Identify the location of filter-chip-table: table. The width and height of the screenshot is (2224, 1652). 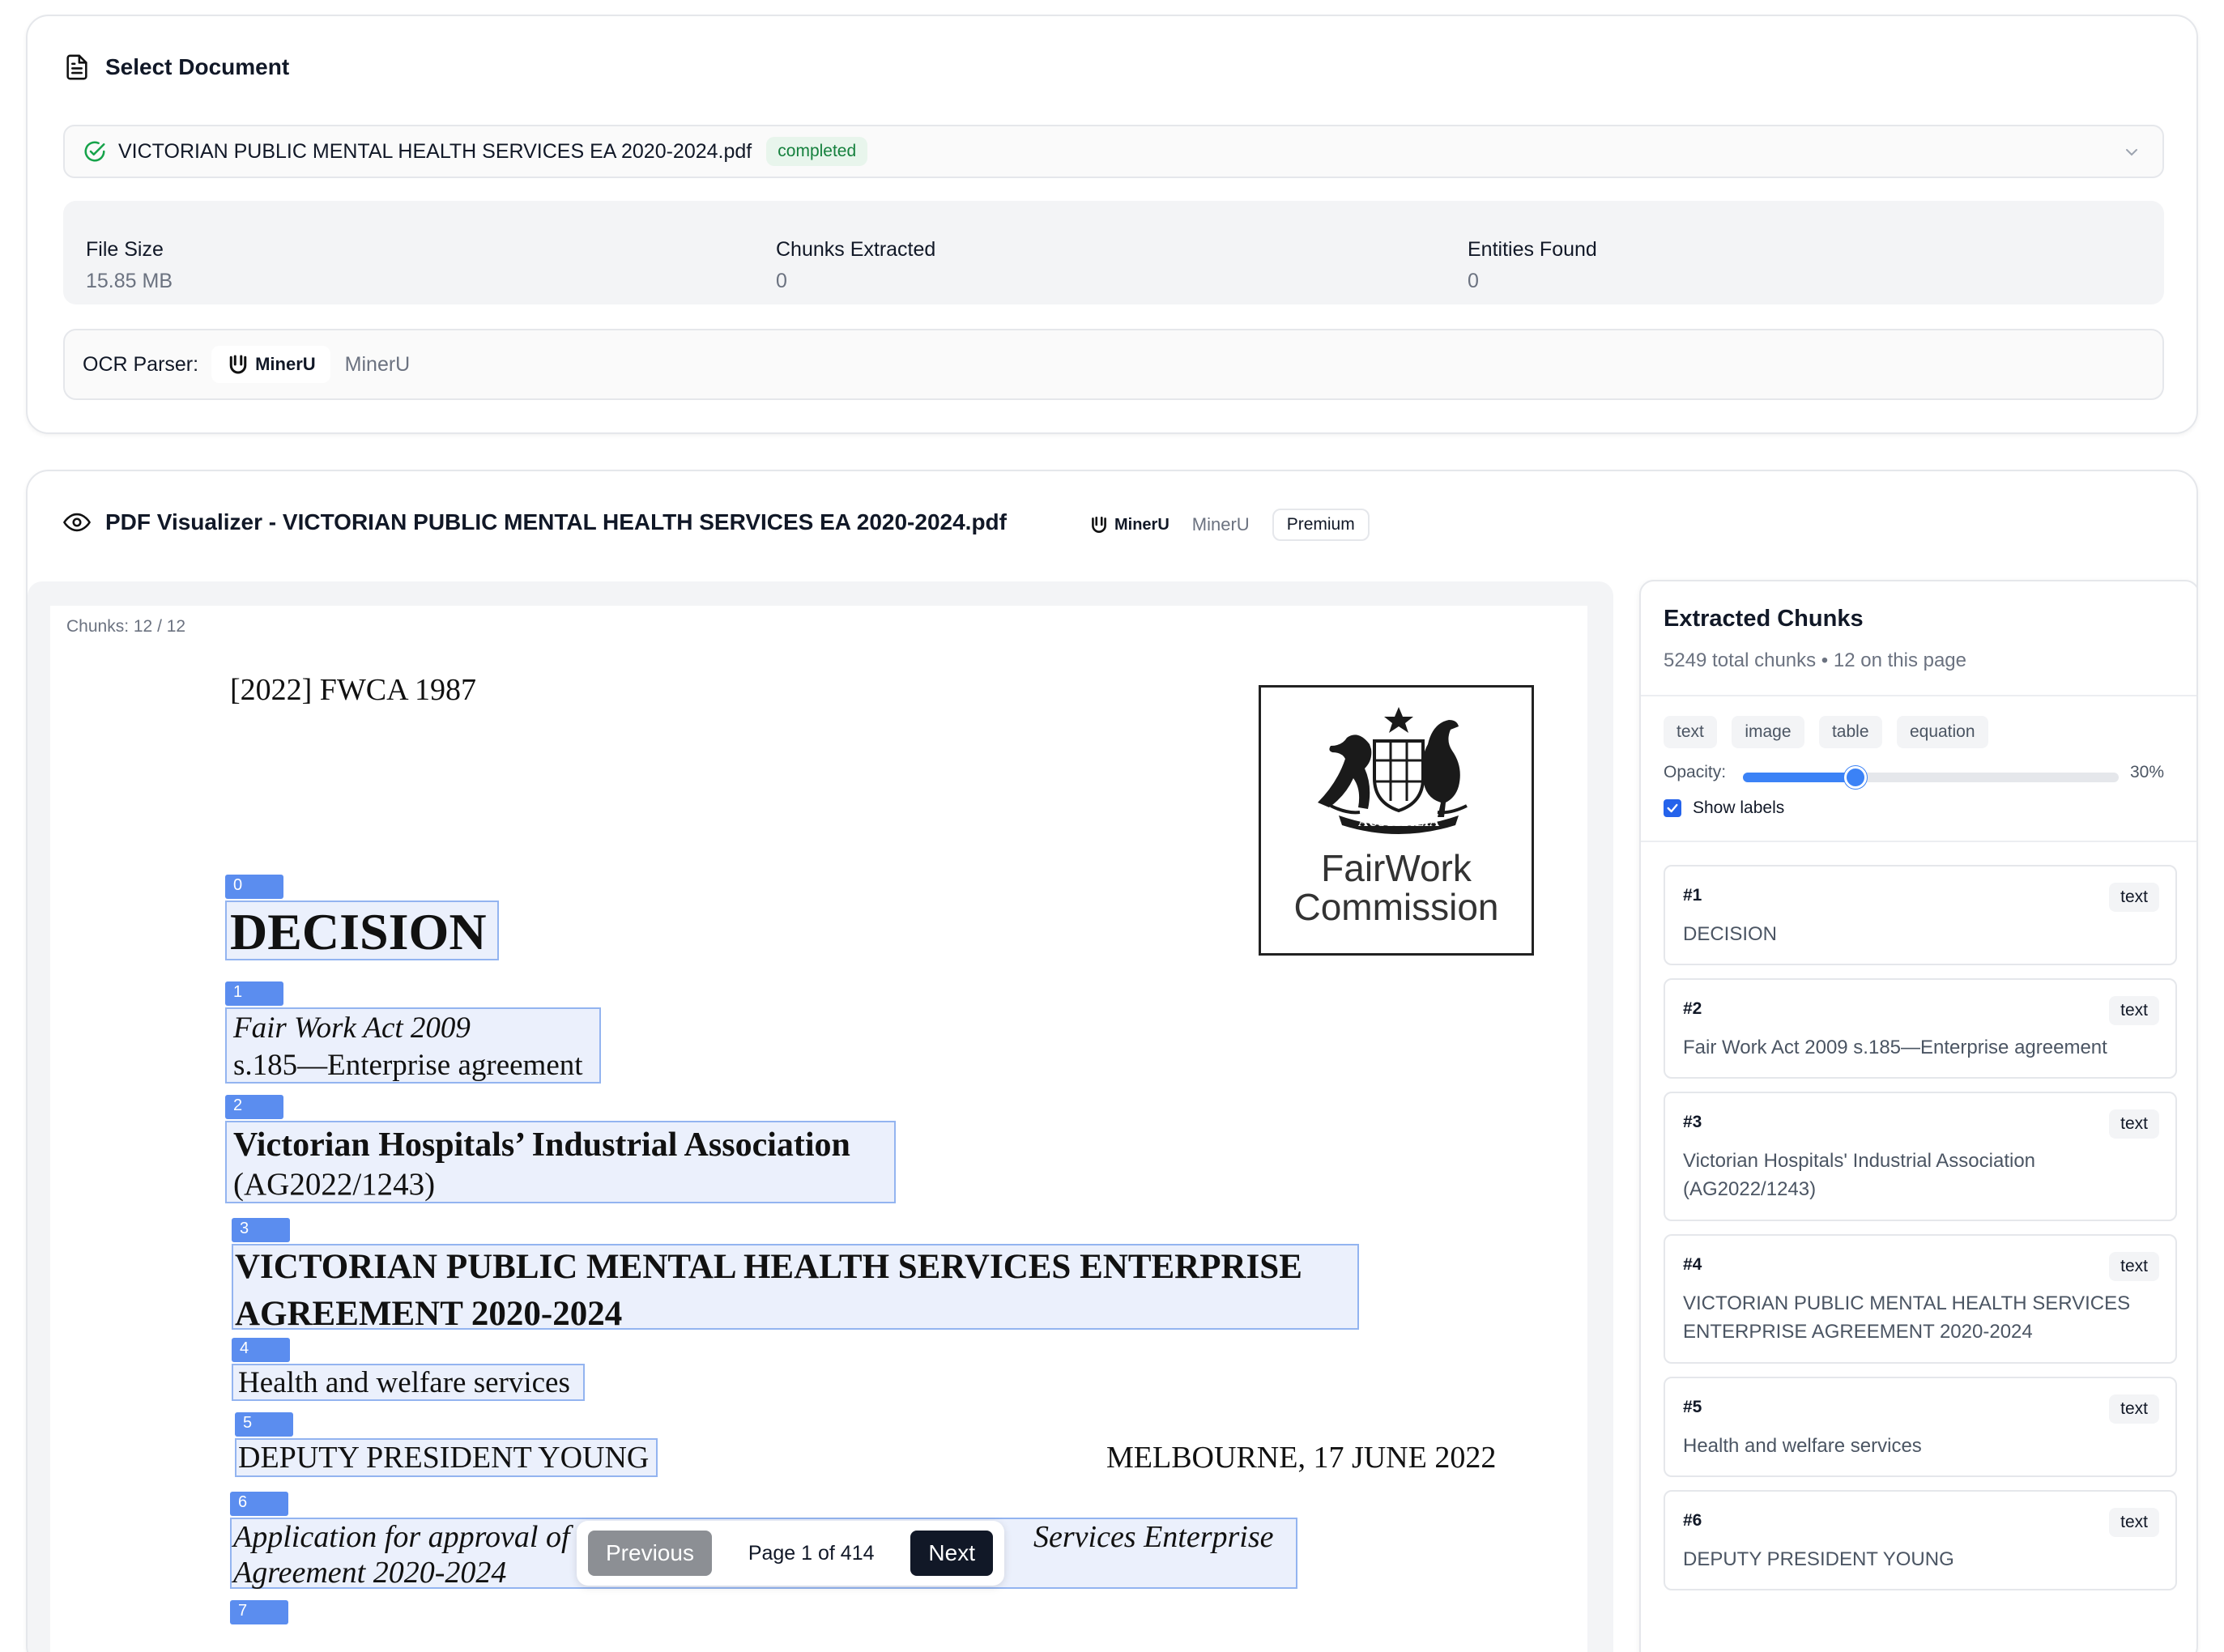
(1850, 732).